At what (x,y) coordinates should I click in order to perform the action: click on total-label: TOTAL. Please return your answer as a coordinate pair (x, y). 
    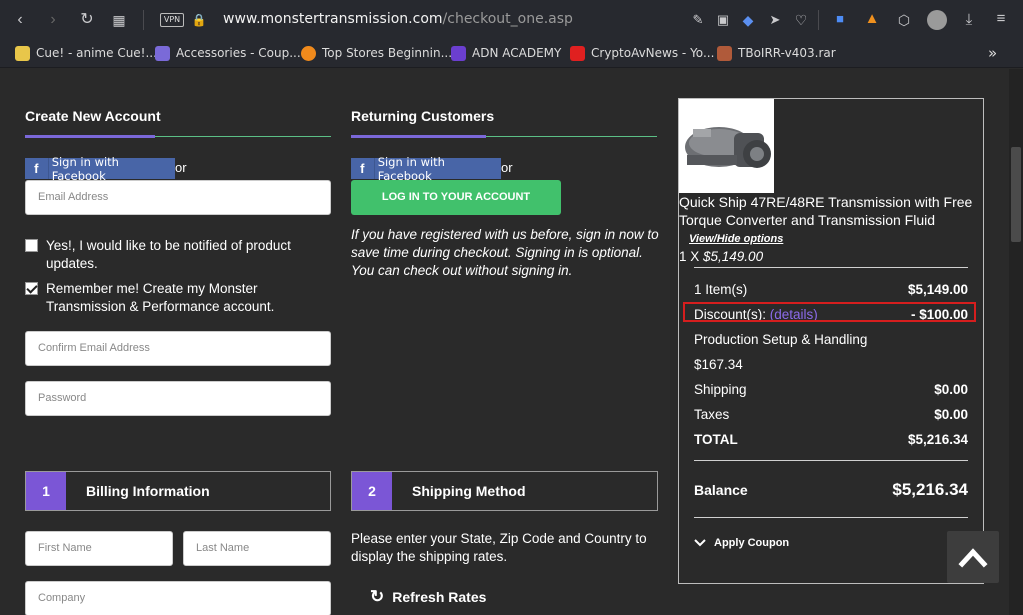
    Looking at the image, I should click on (716, 439).